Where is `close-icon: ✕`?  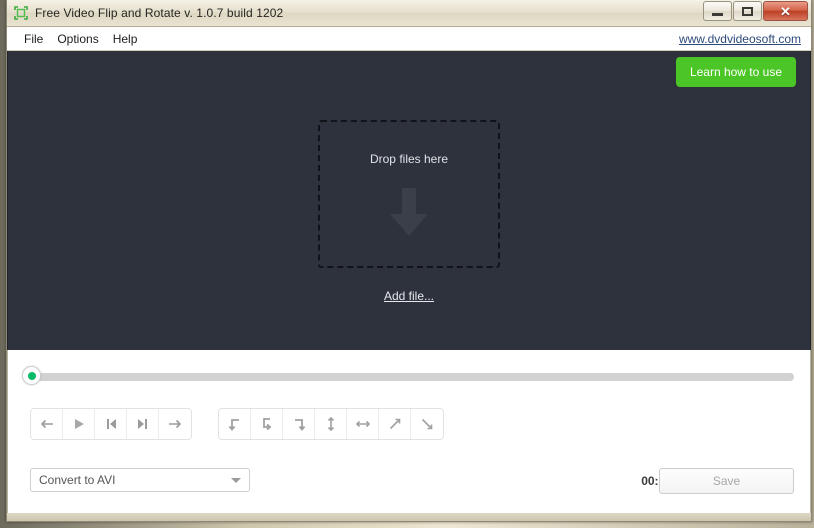 close-icon: ✕ is located at coordinates (785, 11).